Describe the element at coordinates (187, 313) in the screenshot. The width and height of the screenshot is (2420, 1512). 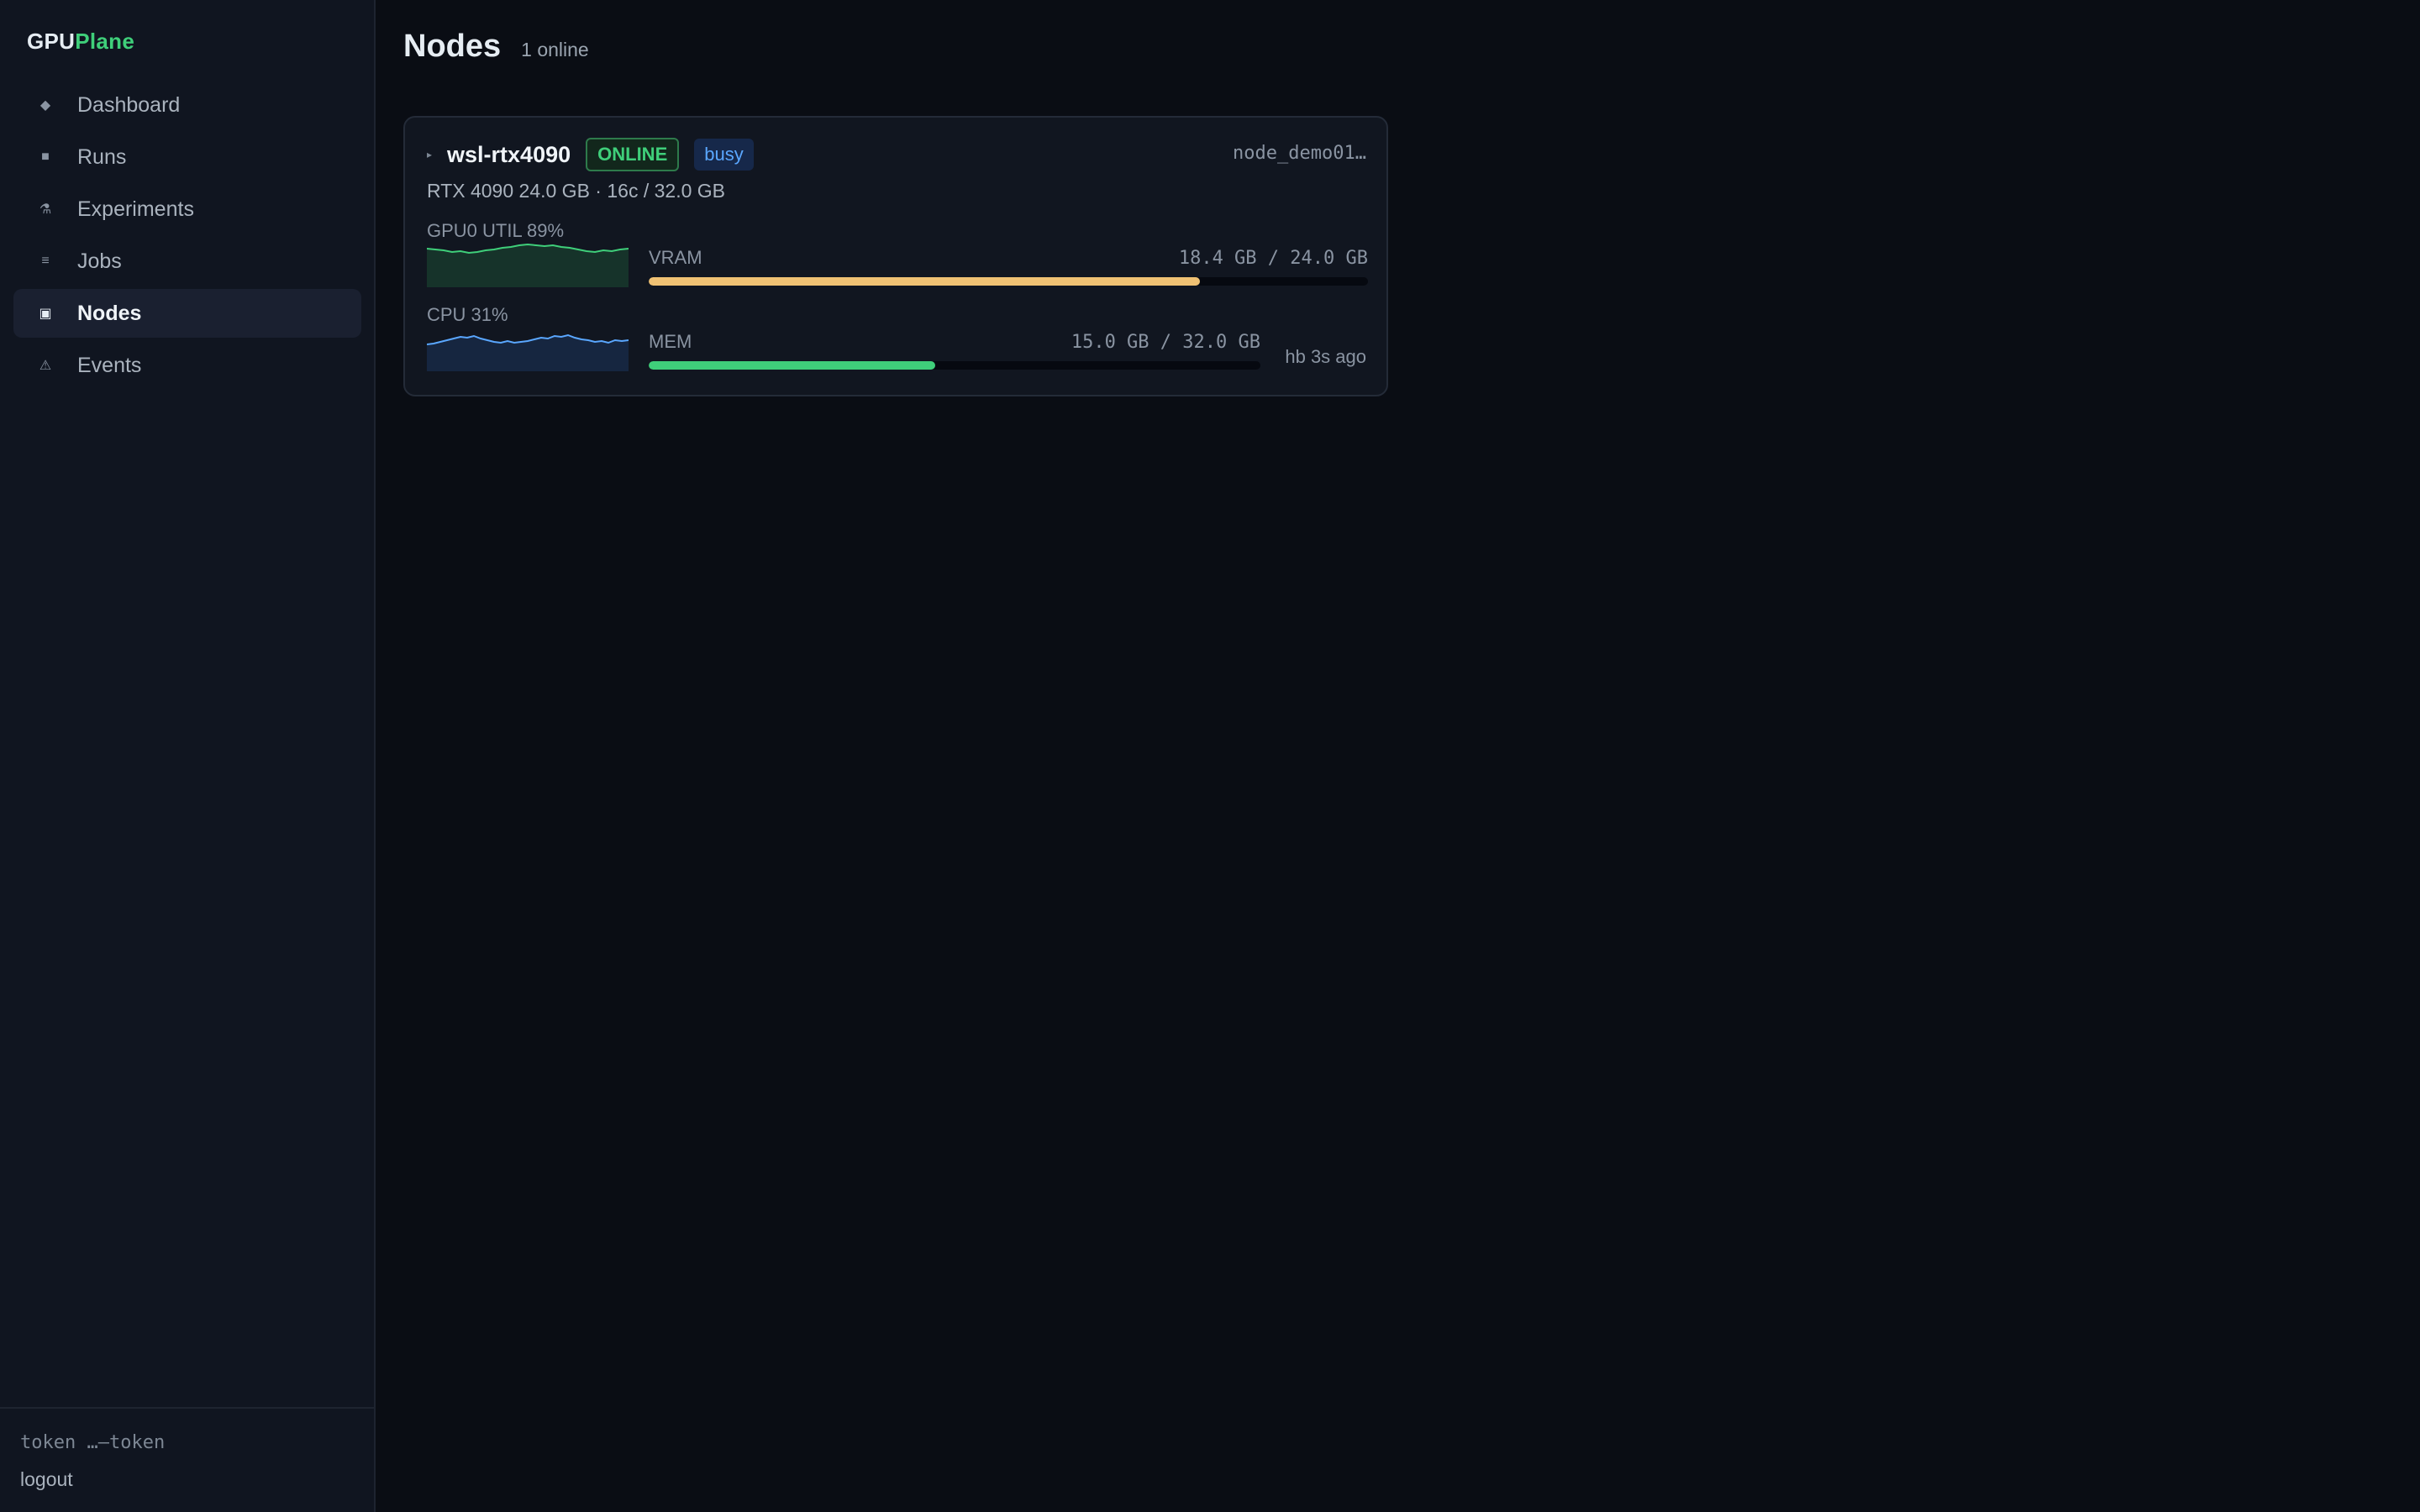
I see `sidebar-item-nodes: ▣ Nodes` at that location.